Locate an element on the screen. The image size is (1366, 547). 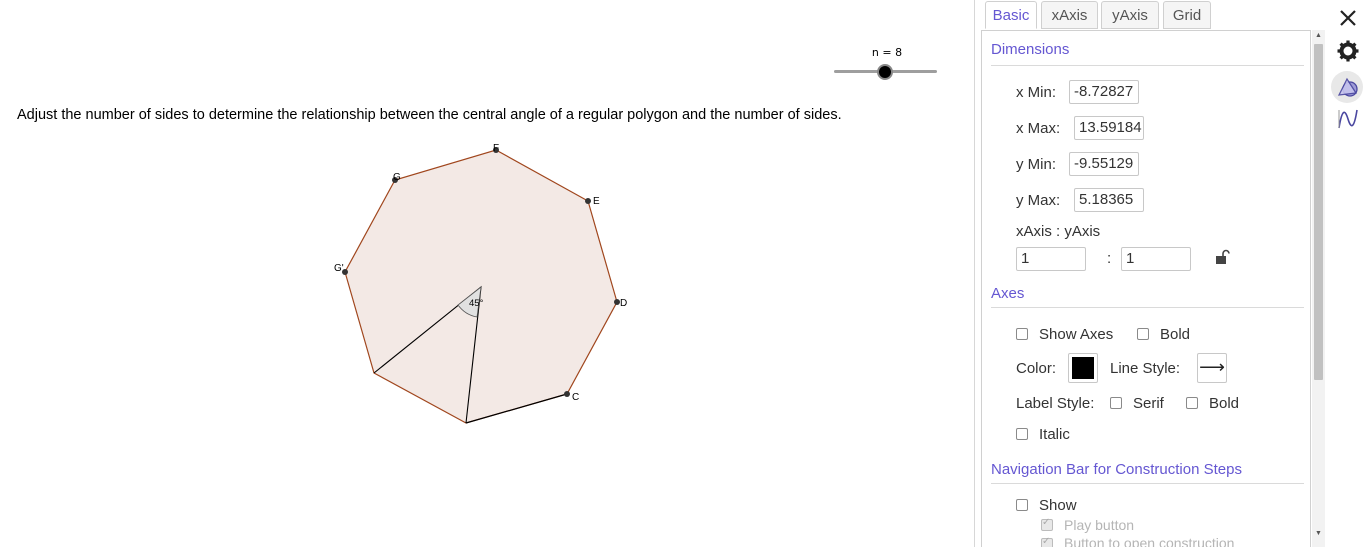
angle-label: 45° is located at coordinates (476, 303).